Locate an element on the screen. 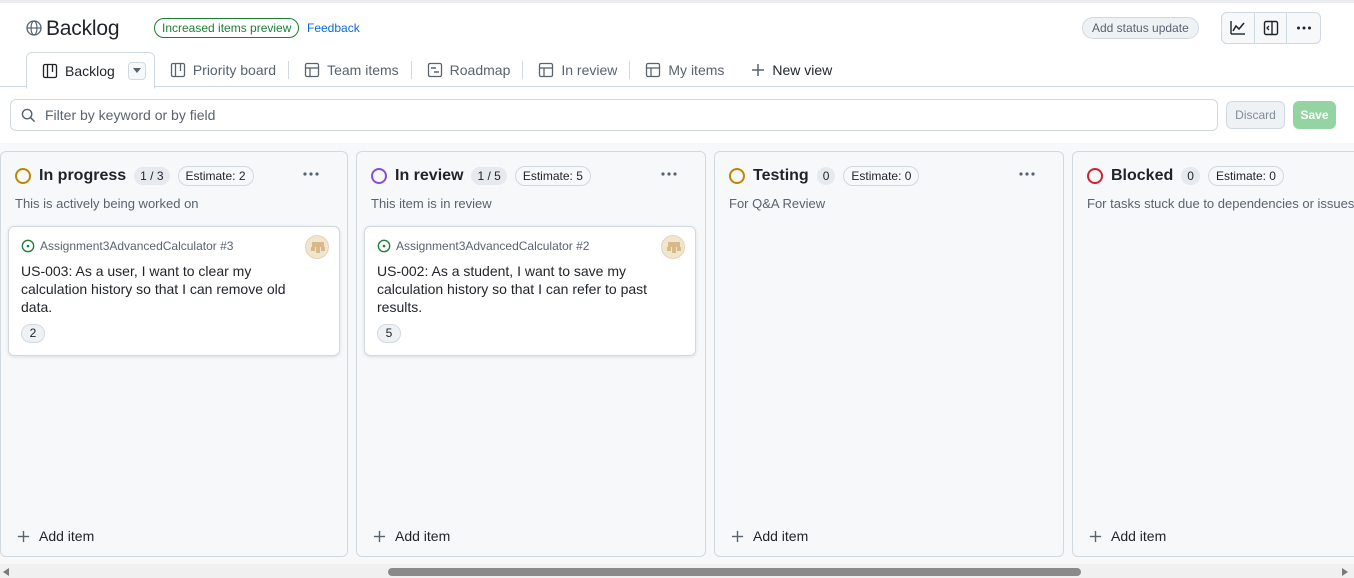 The width and height of the screenshot is (1354, 578). count-badge: 1 / 3 is located at coordinates (152, 176).